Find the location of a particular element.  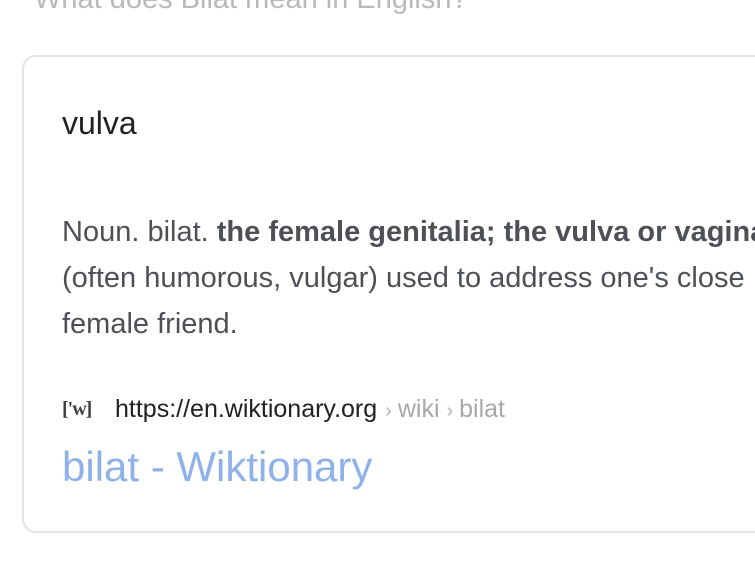

breadcrumb-item-wiki: wiki is located at coordinates (418, 408).